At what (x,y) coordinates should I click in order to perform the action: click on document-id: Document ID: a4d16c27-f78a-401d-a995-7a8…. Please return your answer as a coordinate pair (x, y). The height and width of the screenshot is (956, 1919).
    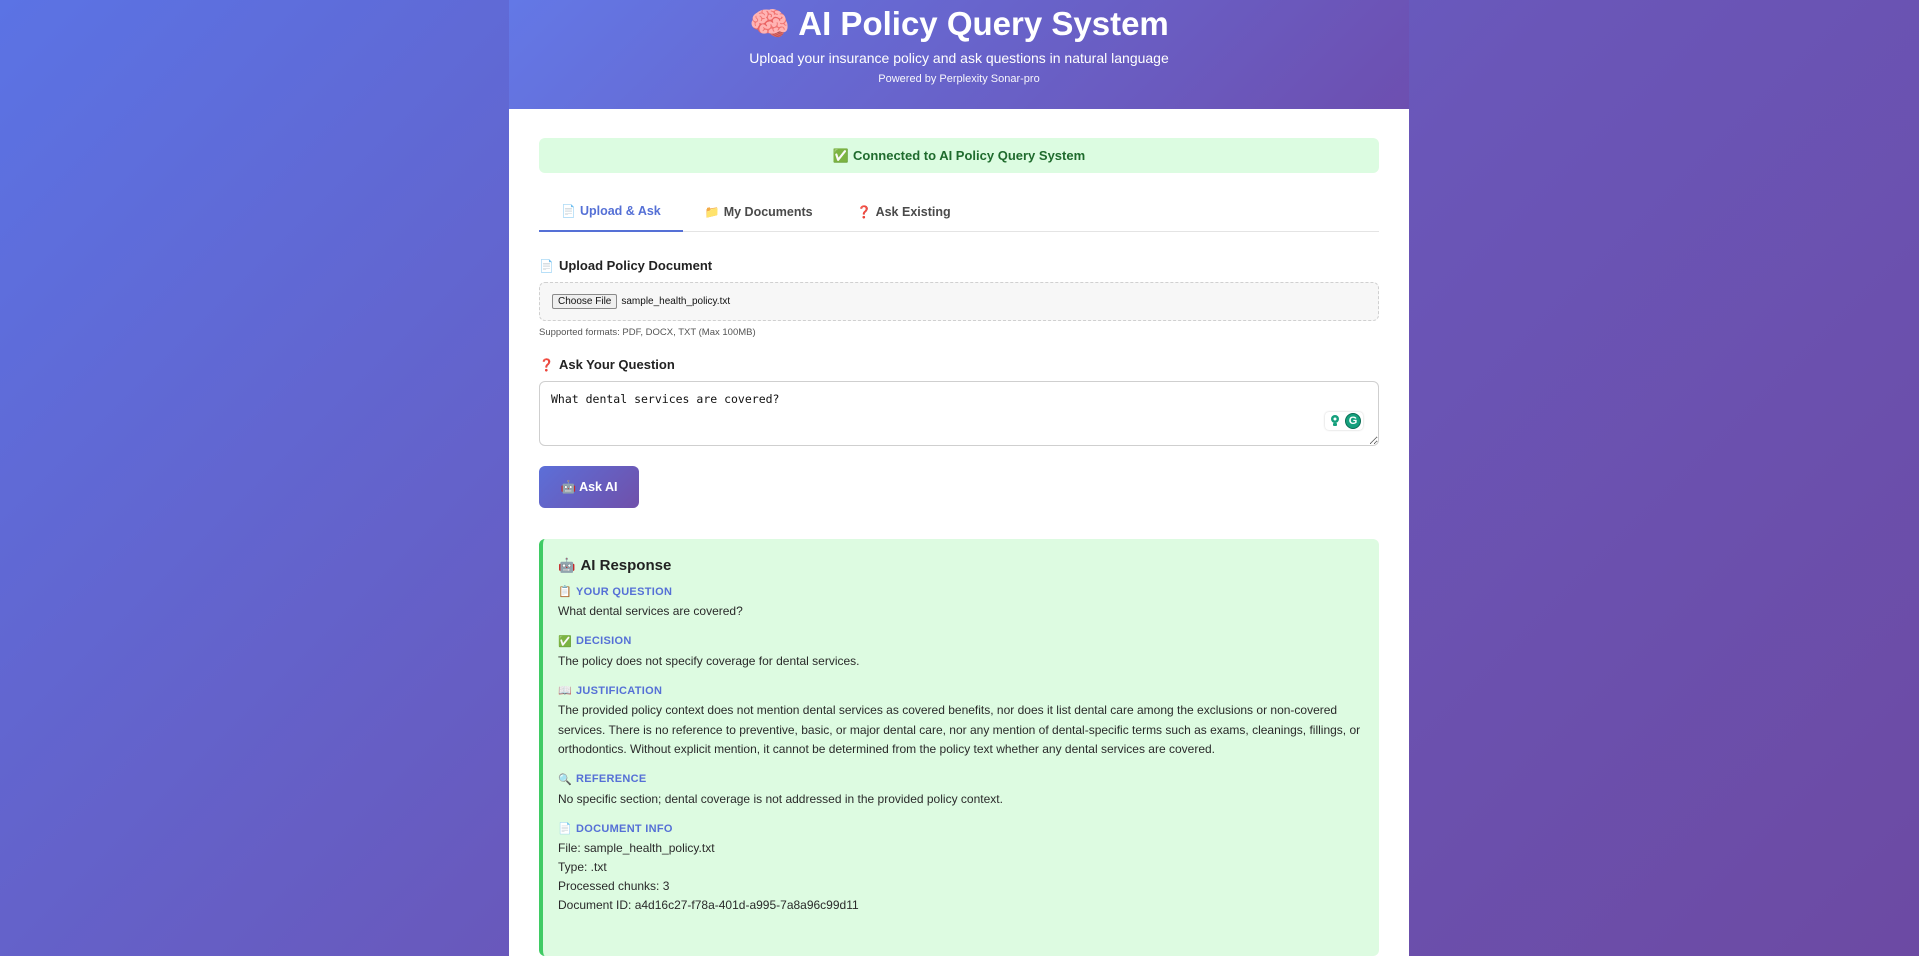
    Looking at the image, I should click on (708, 905).